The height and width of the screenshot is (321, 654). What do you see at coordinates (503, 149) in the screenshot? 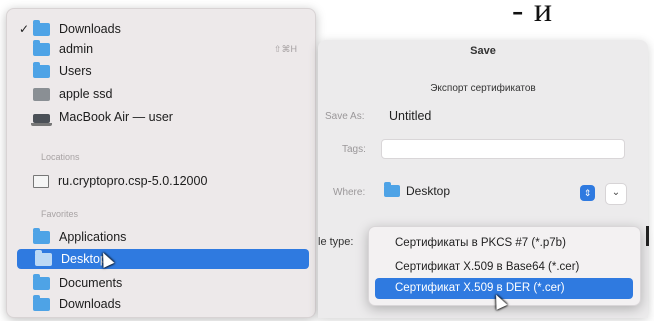
I see `tags-field` at bounding box center [503, 149].